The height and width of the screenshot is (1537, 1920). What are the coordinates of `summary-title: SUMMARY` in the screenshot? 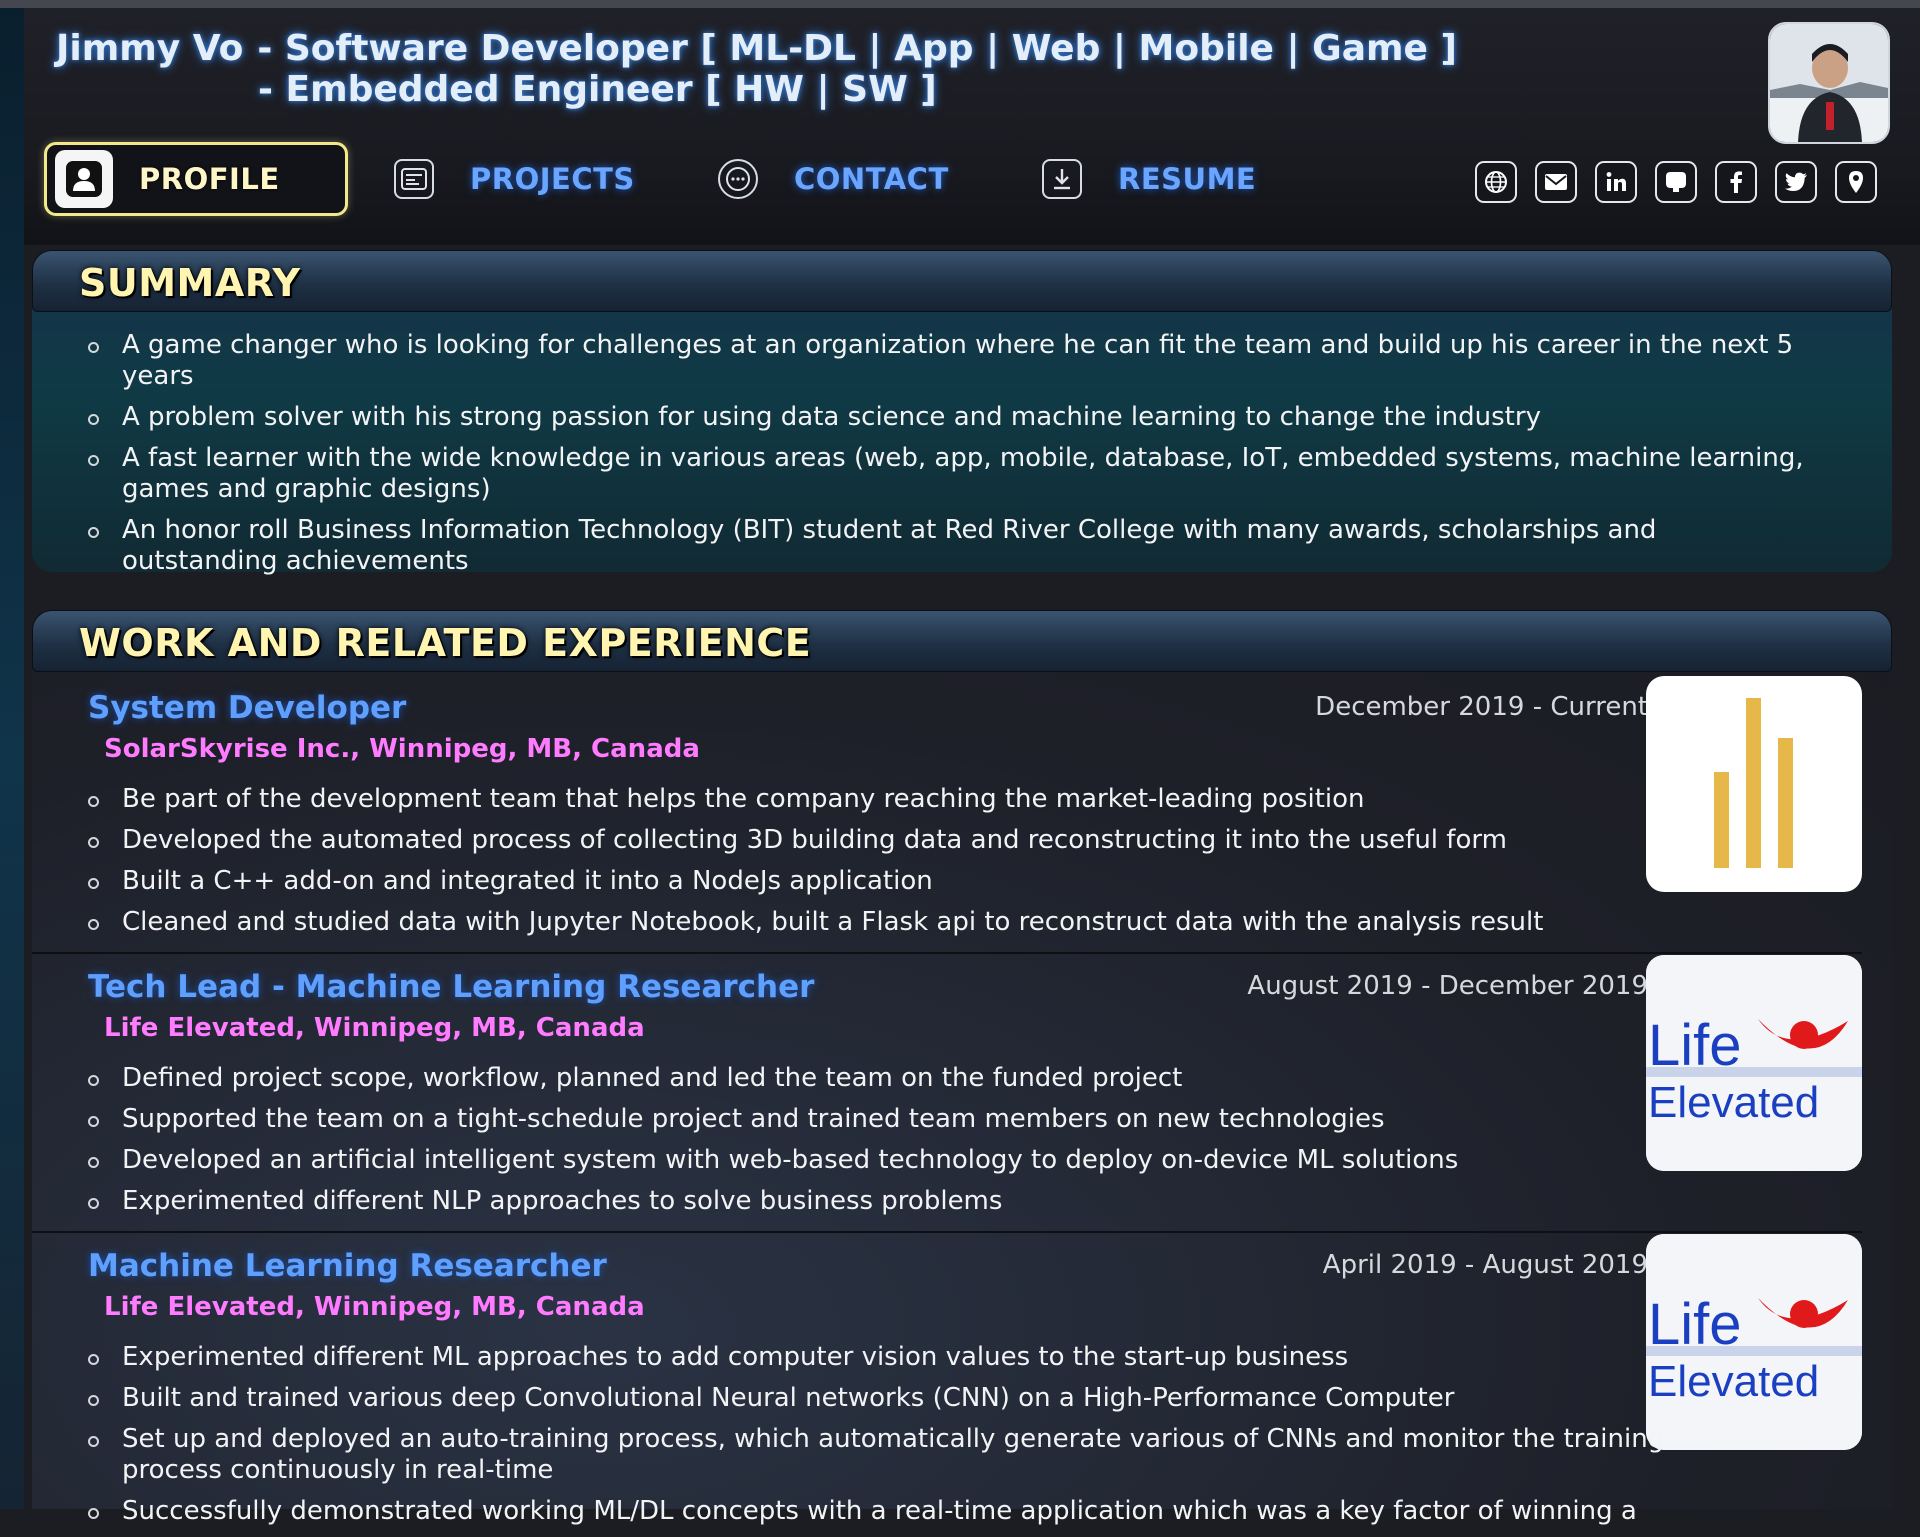 It's located at (190, 283).